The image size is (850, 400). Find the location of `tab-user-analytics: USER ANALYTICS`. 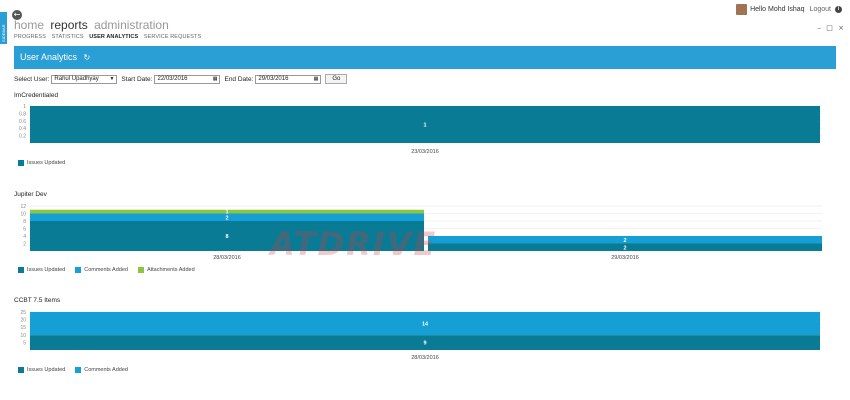

tab-user-analytics: USER ANALYTICS is located at coordinates (113, 37).